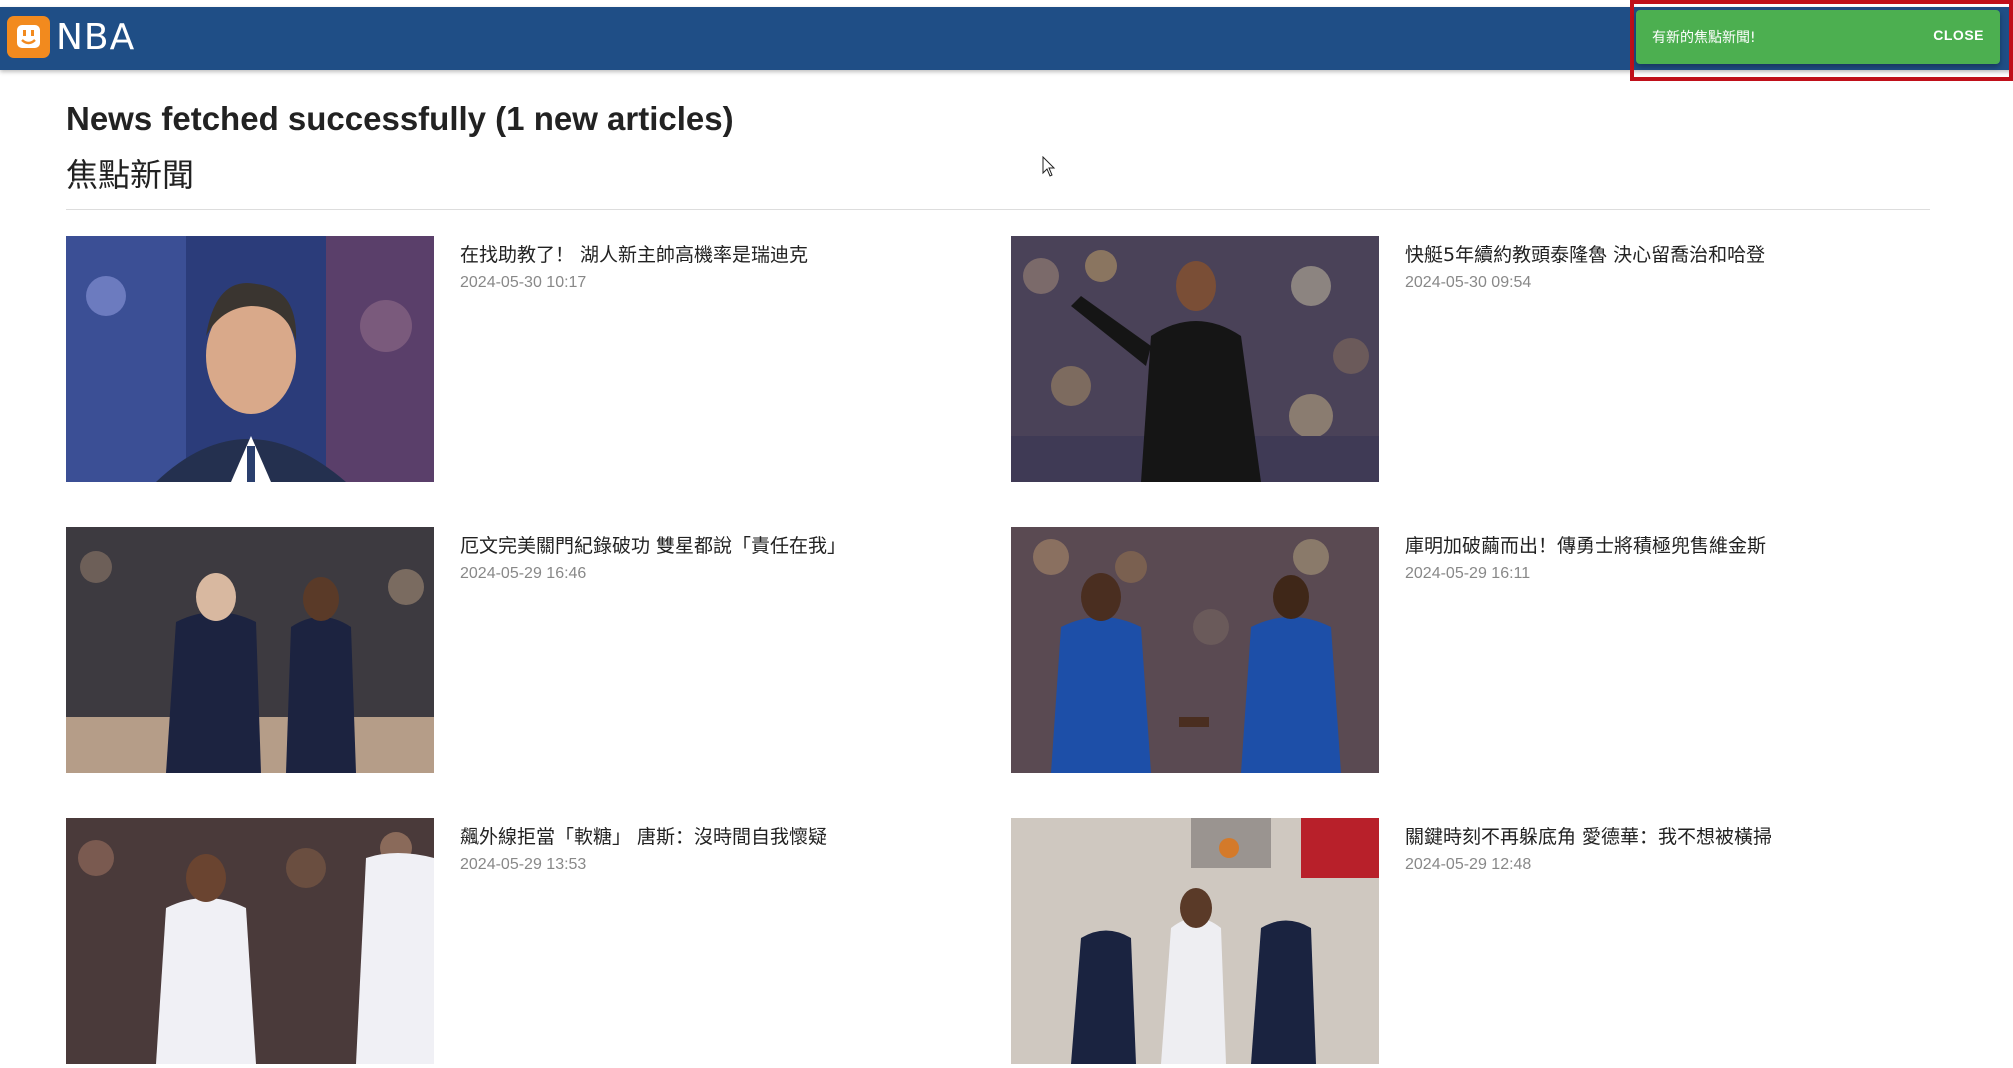 This screenshot has width=2013, height=1068. What do you see at coordinates (653, 544) in the screenshot?
I see `article-title: 厄文完美關門紀錄破功 雙星都說「責任在我」` at bounding box center [653, 544].